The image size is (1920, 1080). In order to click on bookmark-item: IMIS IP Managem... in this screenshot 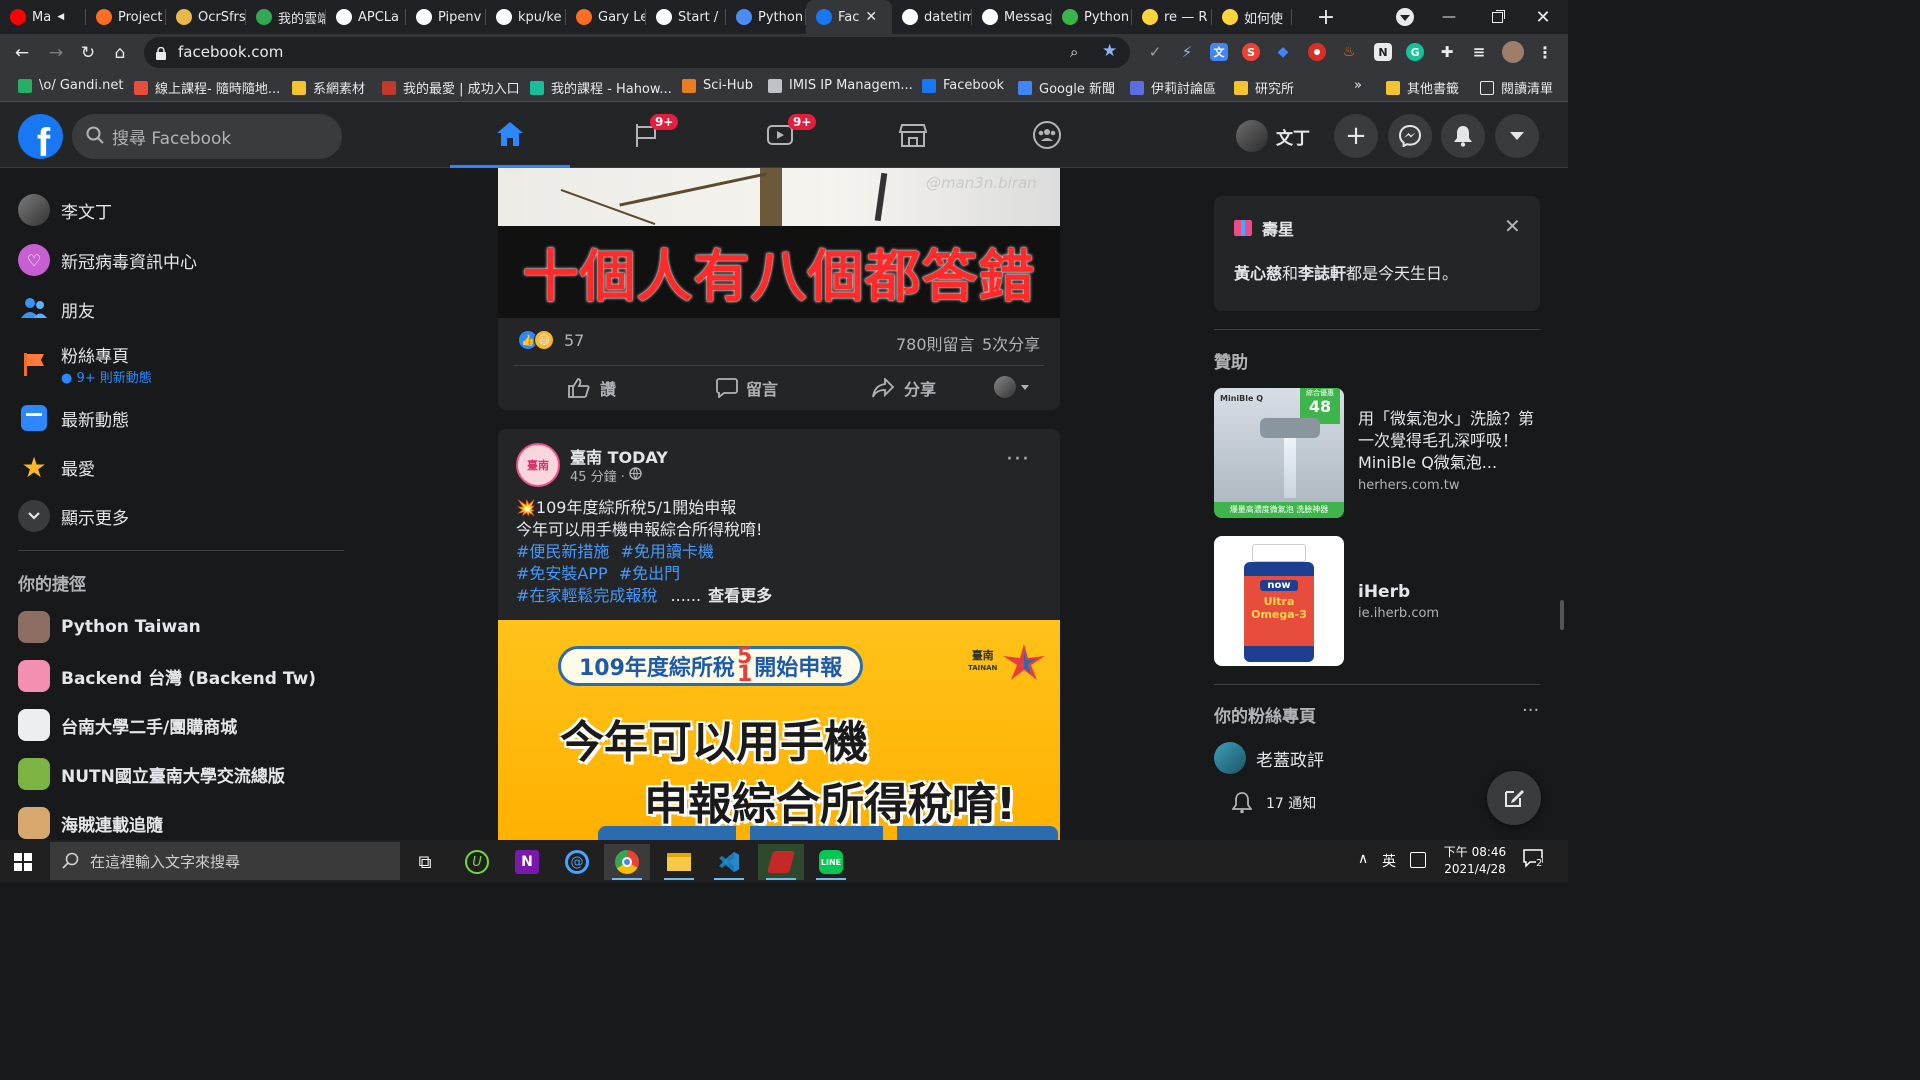, I will do `click(840, 85)`.